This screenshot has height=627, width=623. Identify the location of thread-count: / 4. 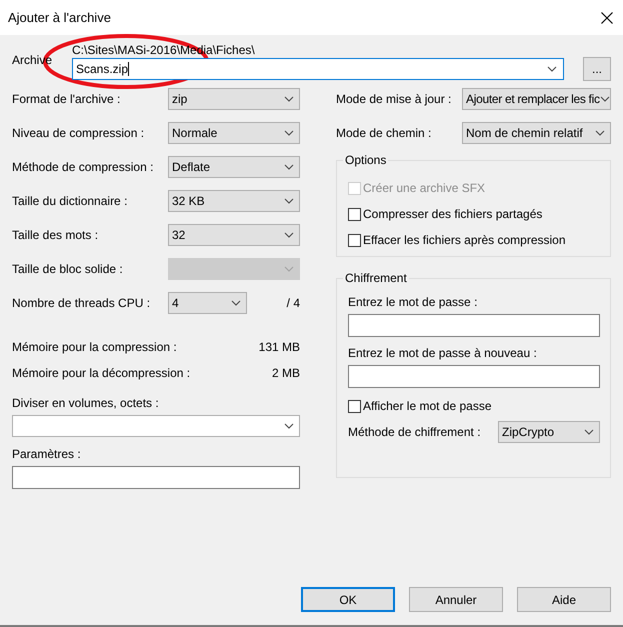
(293, 303).